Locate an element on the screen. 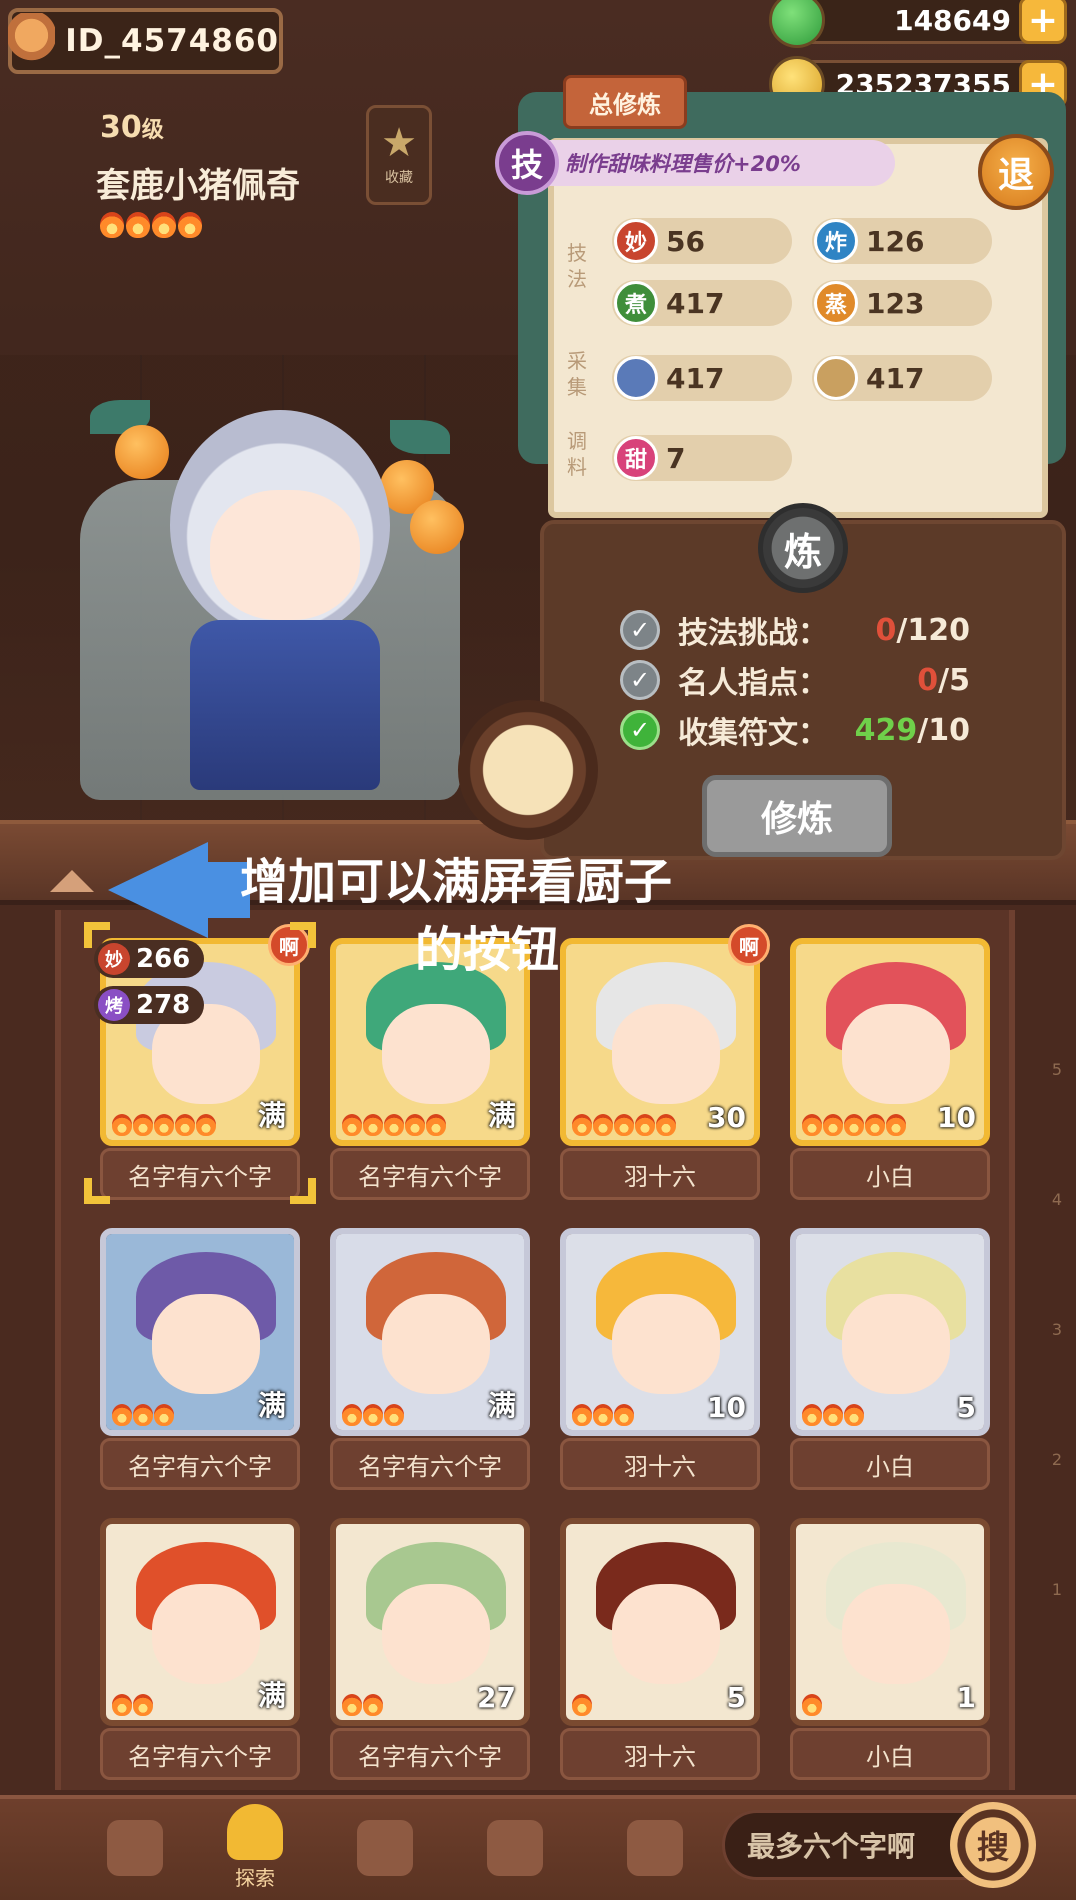 The width and height of the screenshot is (1076, 1900). orange-decoration is located at coordinates (437, 527).